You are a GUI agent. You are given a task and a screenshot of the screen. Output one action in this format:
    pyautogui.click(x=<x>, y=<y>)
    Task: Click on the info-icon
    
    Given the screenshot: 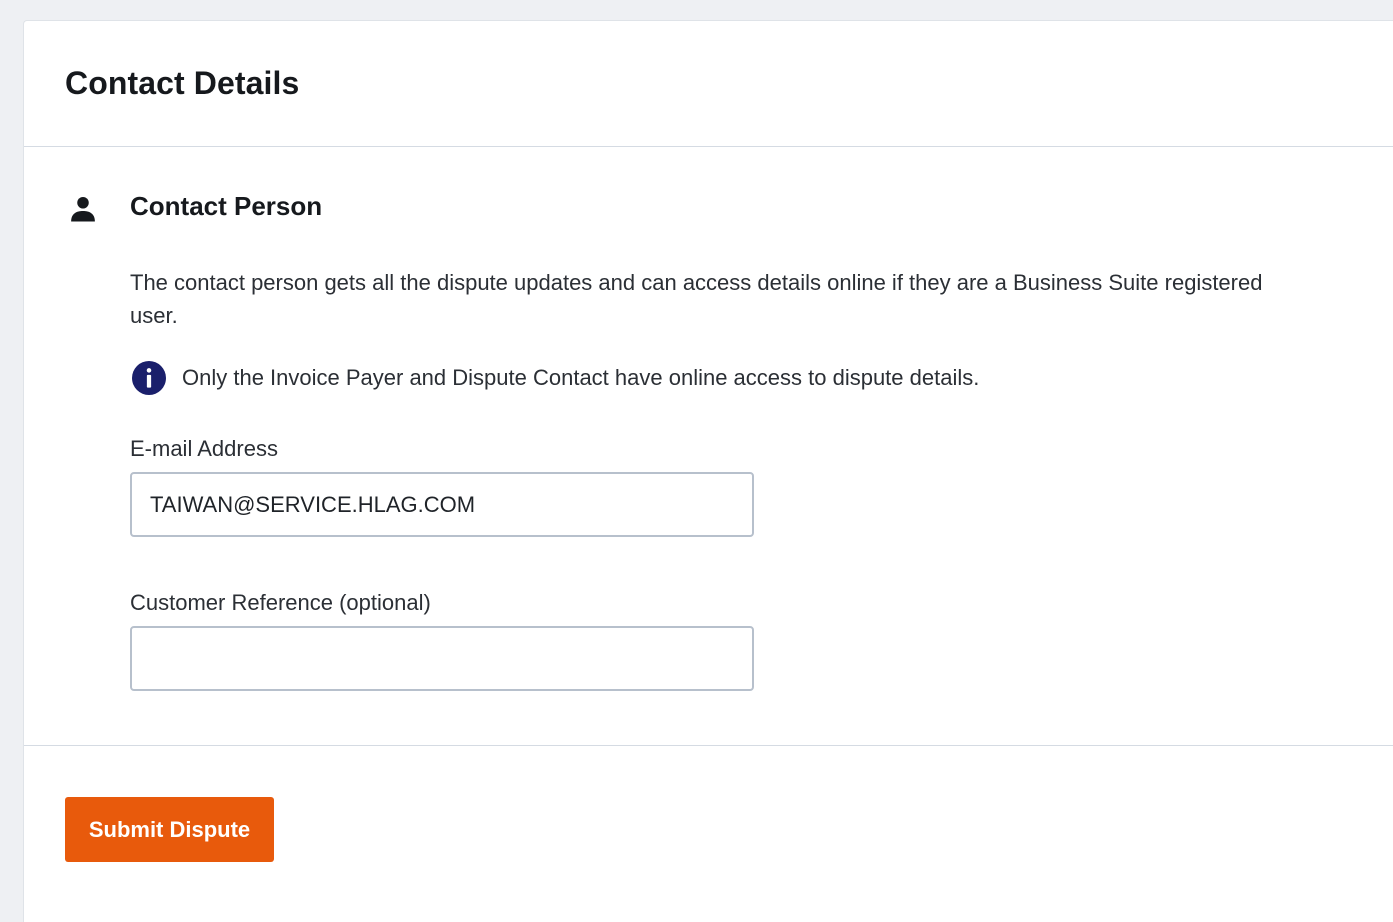 What is the action you would take?
    pyautogui.click(x=149, y=378)
    